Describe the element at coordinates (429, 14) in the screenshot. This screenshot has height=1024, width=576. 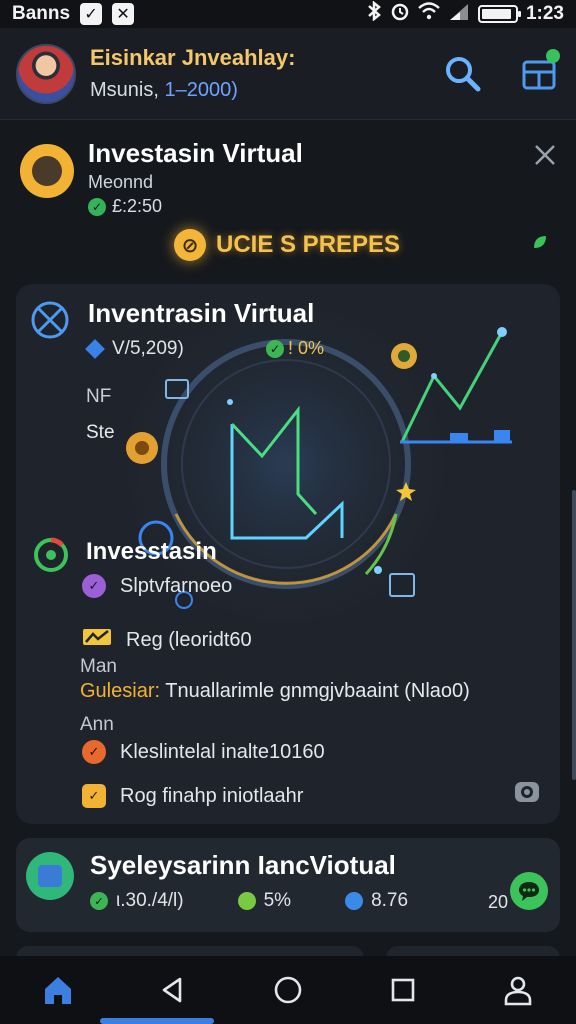
I see `wifi-icon` at that location.